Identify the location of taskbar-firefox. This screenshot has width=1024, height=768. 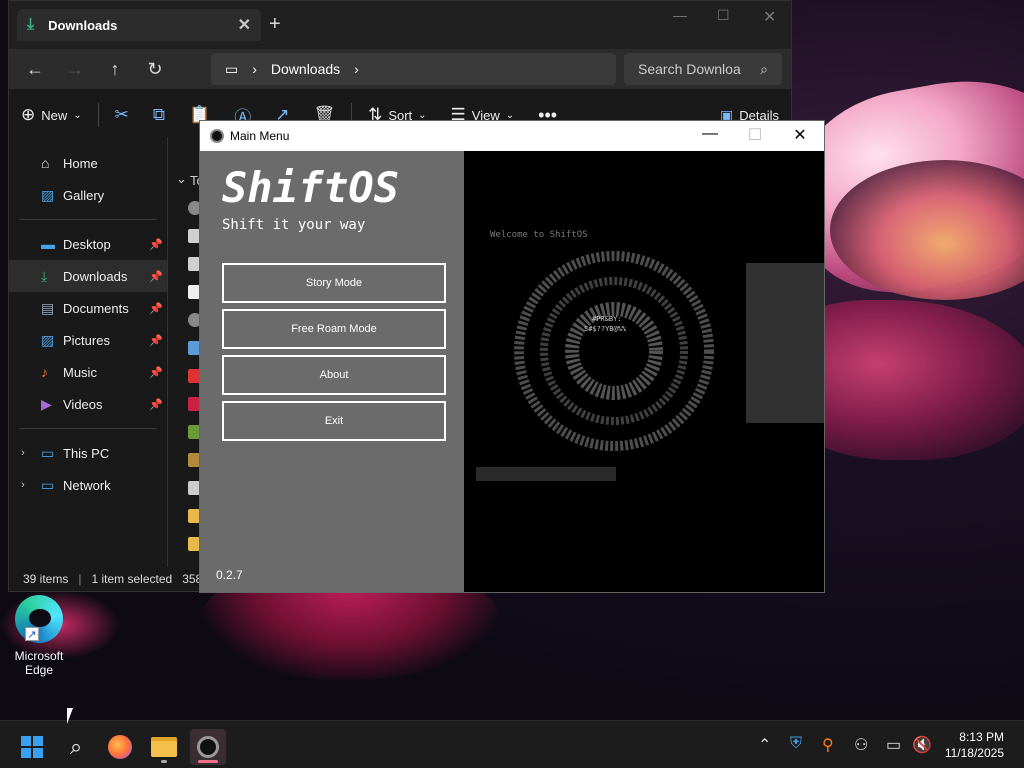
(120, 747).